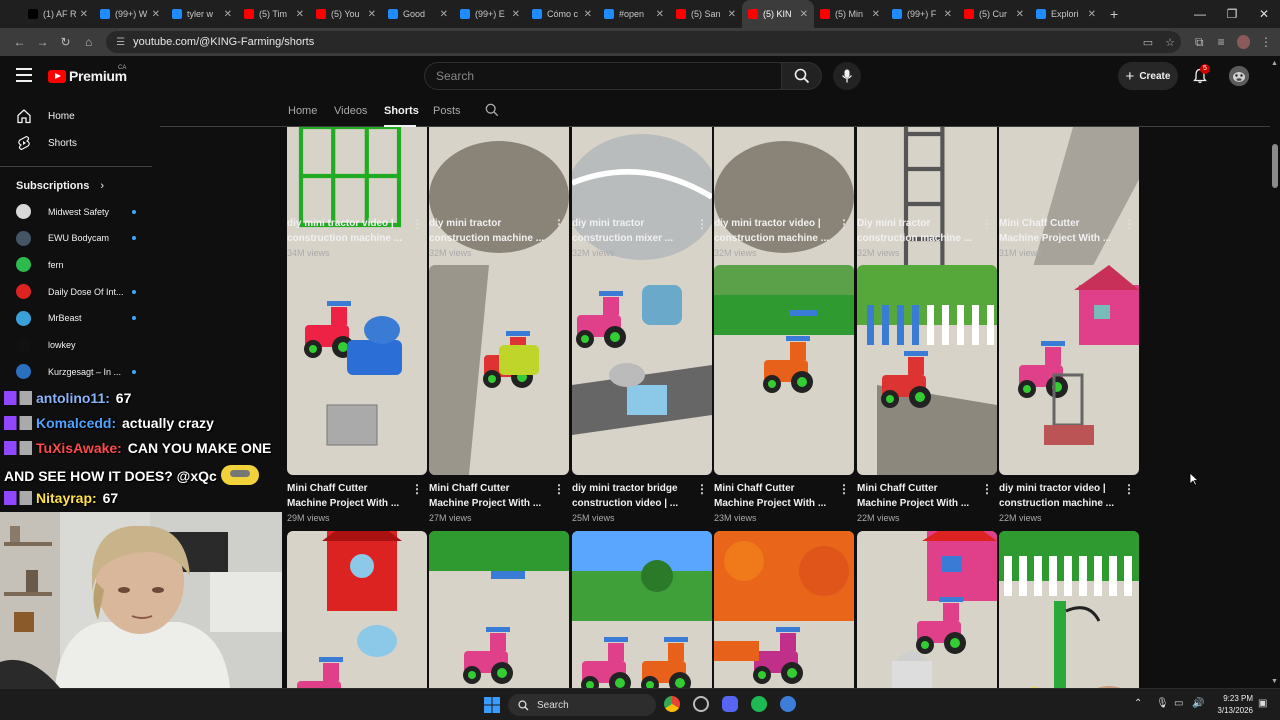  What do you see at coordinates (42, 42) in the screenshot?
I see `forward-button: →` at bounding box center [42, 42].